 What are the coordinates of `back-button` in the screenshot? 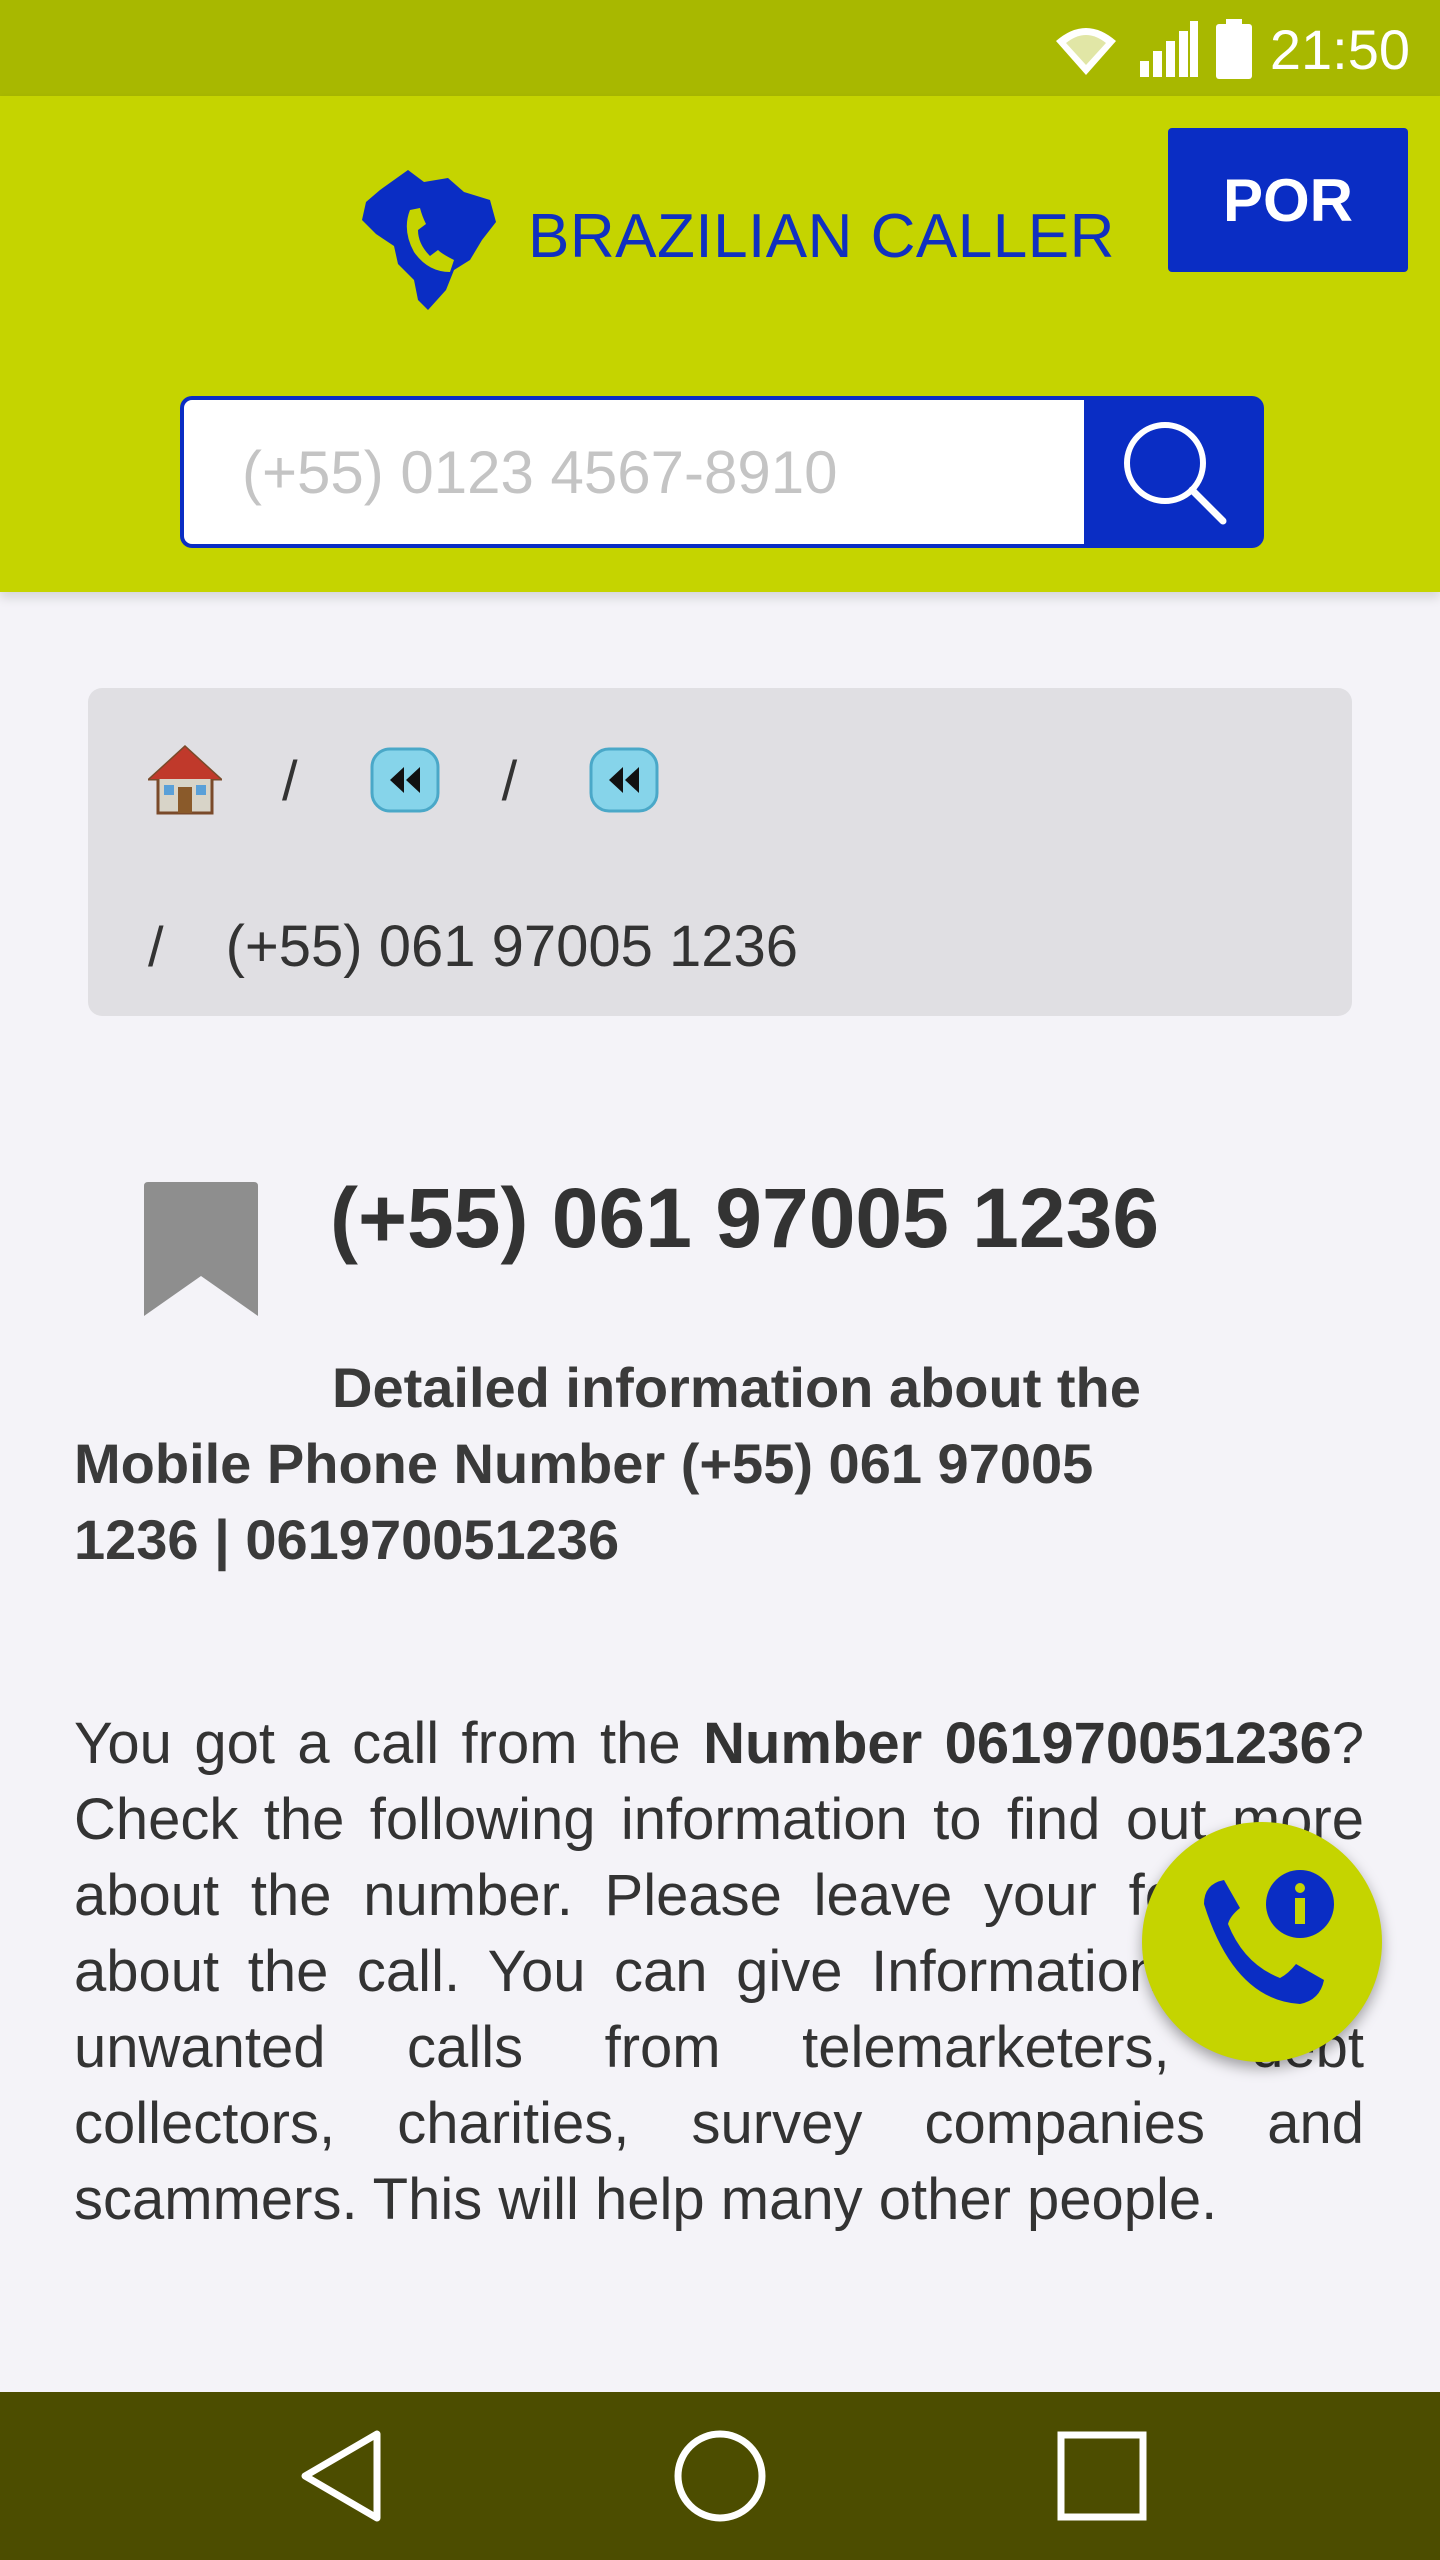 It's located at (342, 2476).